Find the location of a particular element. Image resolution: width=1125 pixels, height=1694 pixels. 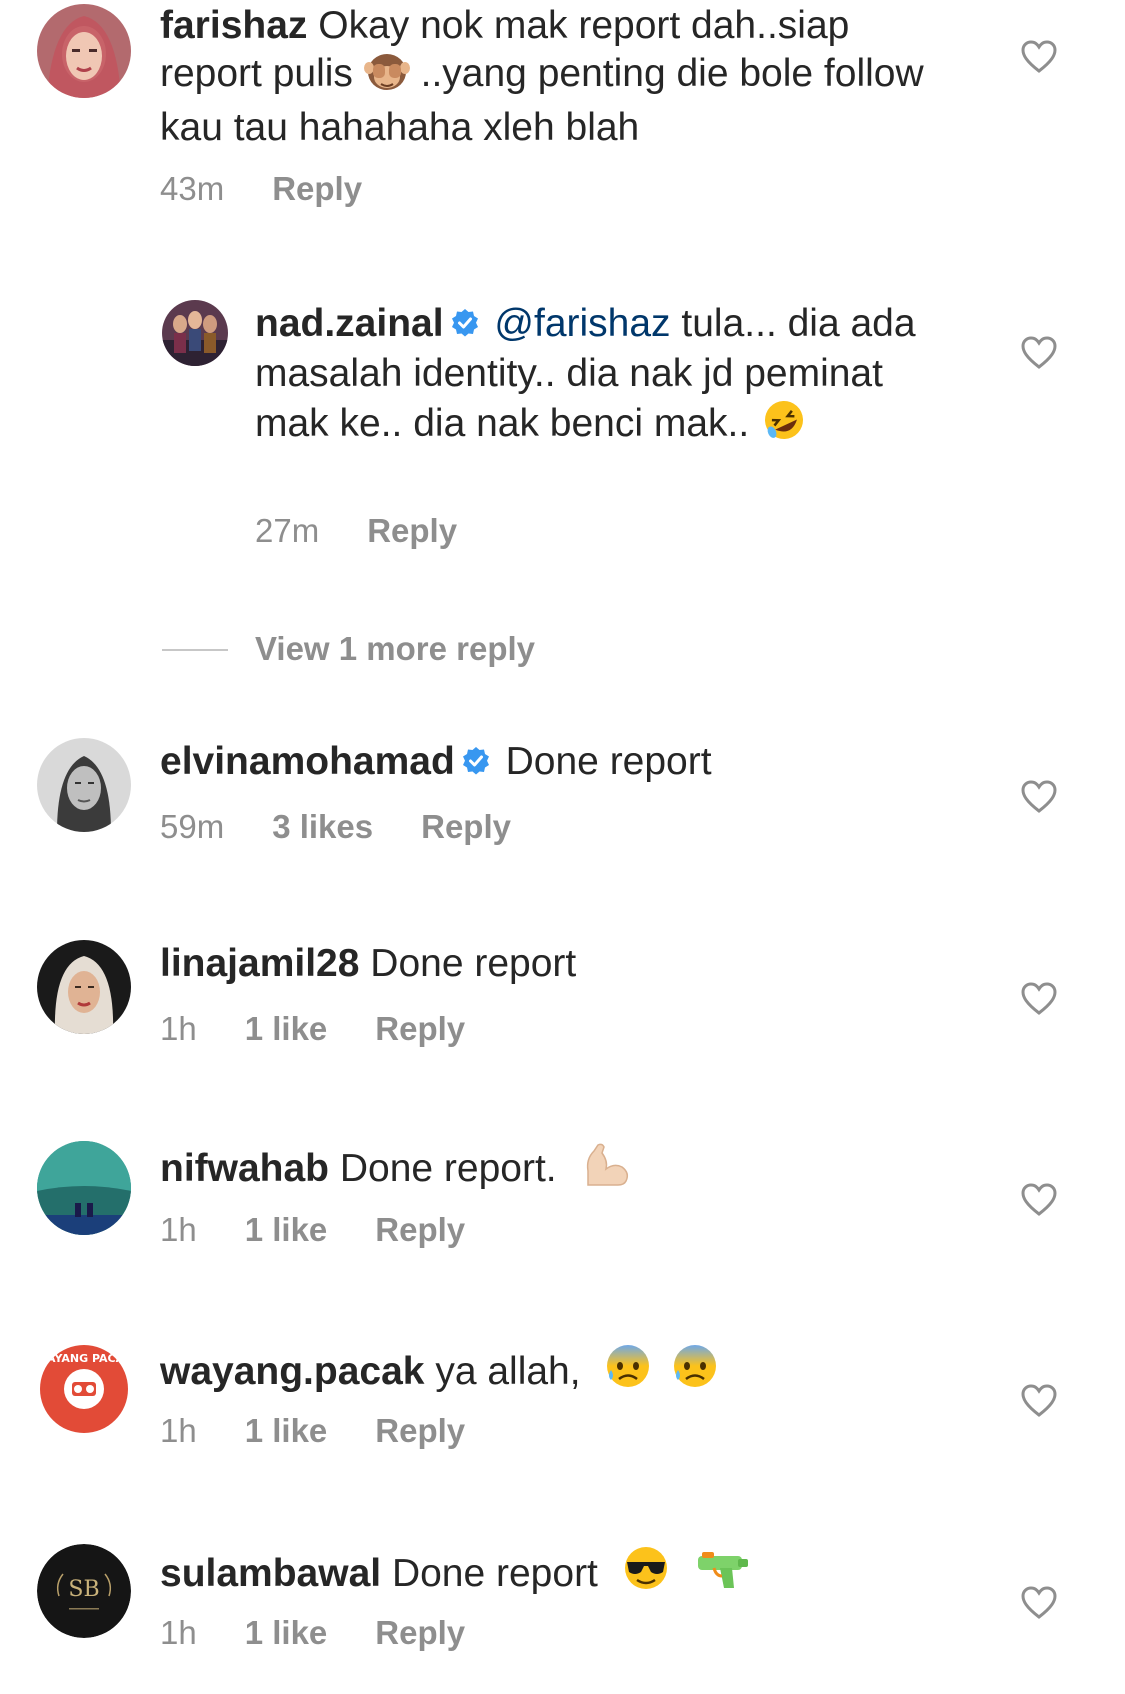

comment-time: 43m is located at coordinates (192, 188).